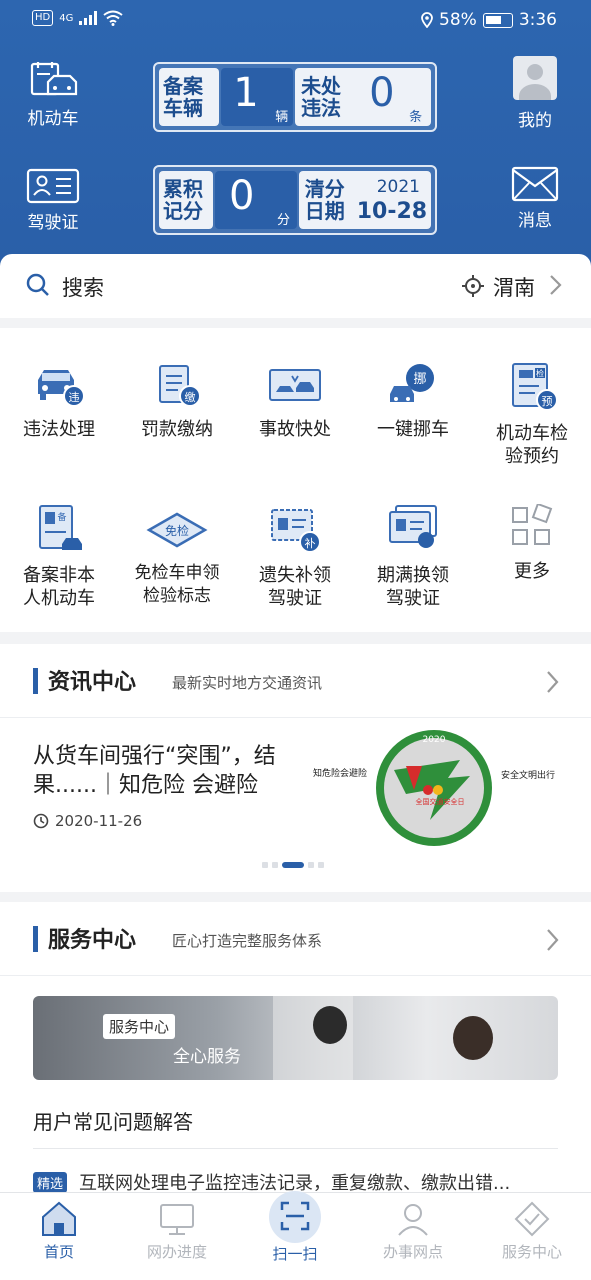 Image resolution: width=591 pixels, height=1280 pixels. What do you see at coordinates (412, 383) in the screenshot?
I see `move-car-icon: 挪` at bounding box center [412, 383].